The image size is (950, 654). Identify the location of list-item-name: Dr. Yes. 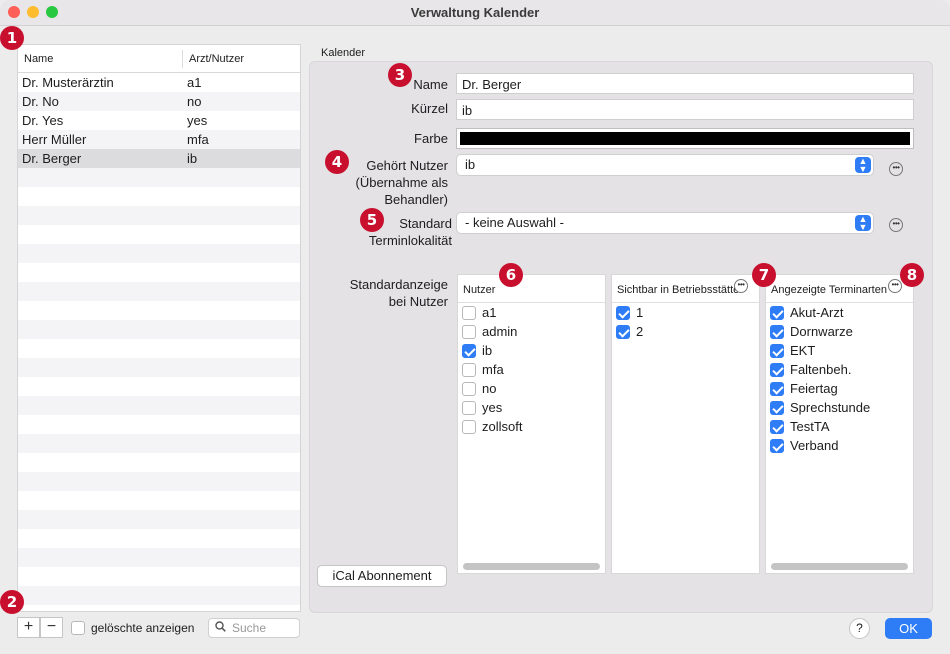
(43, 120).